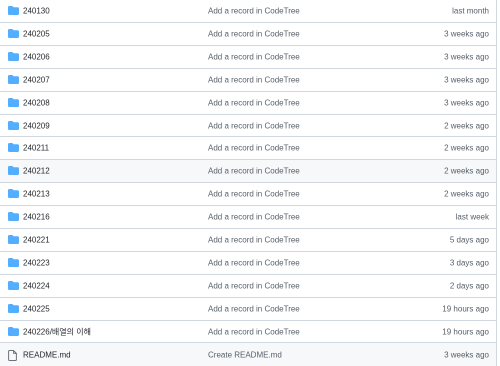 The width and height of the screenshot is (500, 366). I want to click on folder-row: 240223 Add a record in CodeTree 3 days ago, so click(248, 263).